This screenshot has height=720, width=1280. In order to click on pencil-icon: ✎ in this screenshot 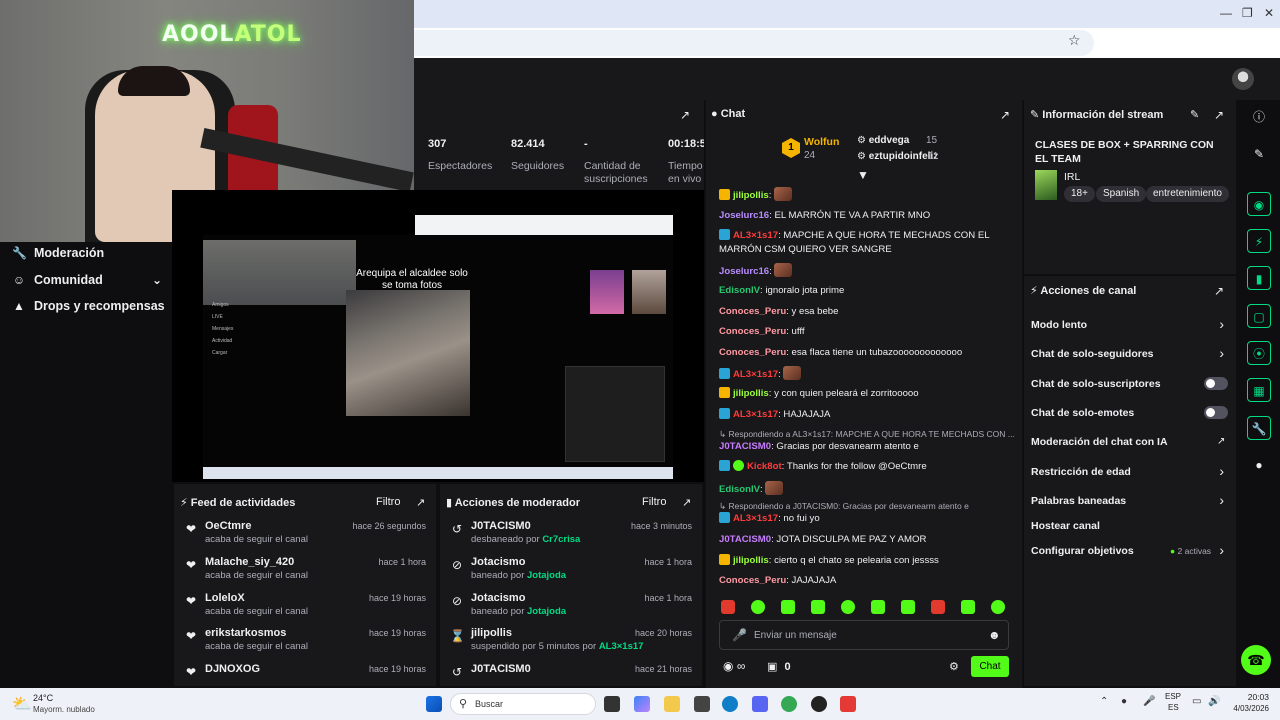, I will do `click(1259, 154)`.